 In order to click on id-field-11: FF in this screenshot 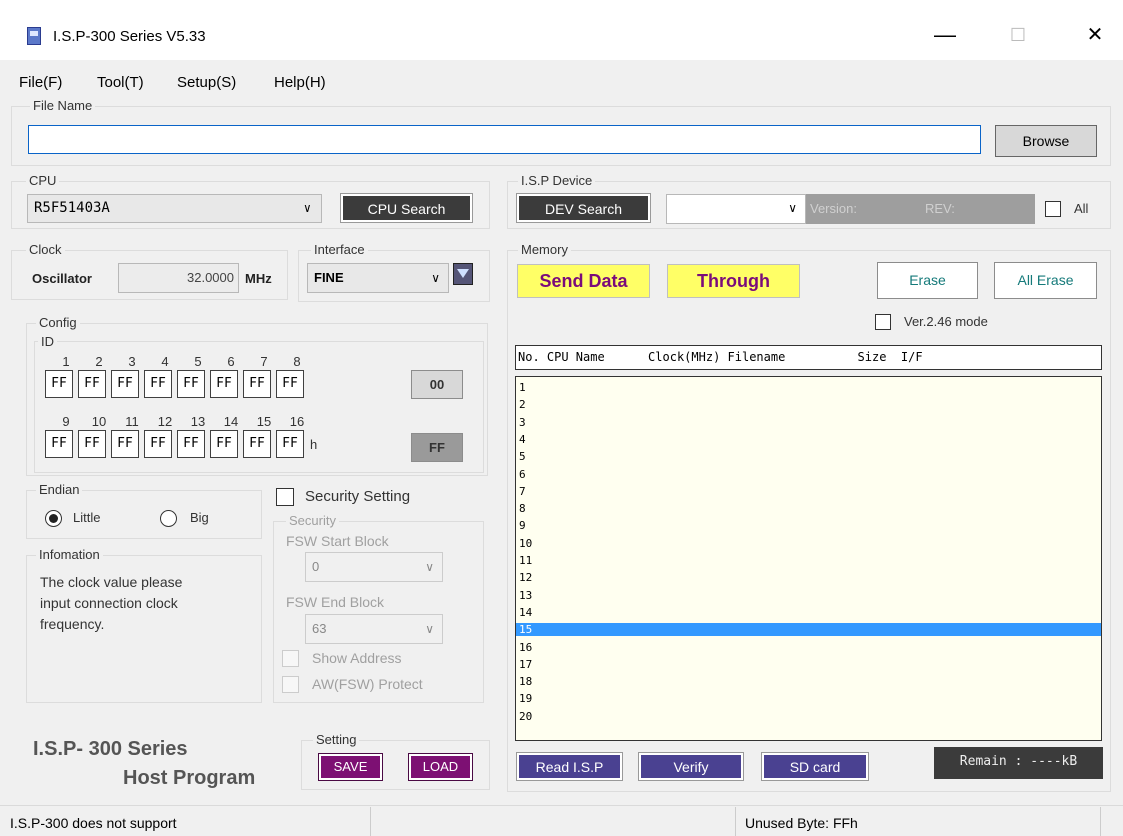, I will do `click(125, 444)`.